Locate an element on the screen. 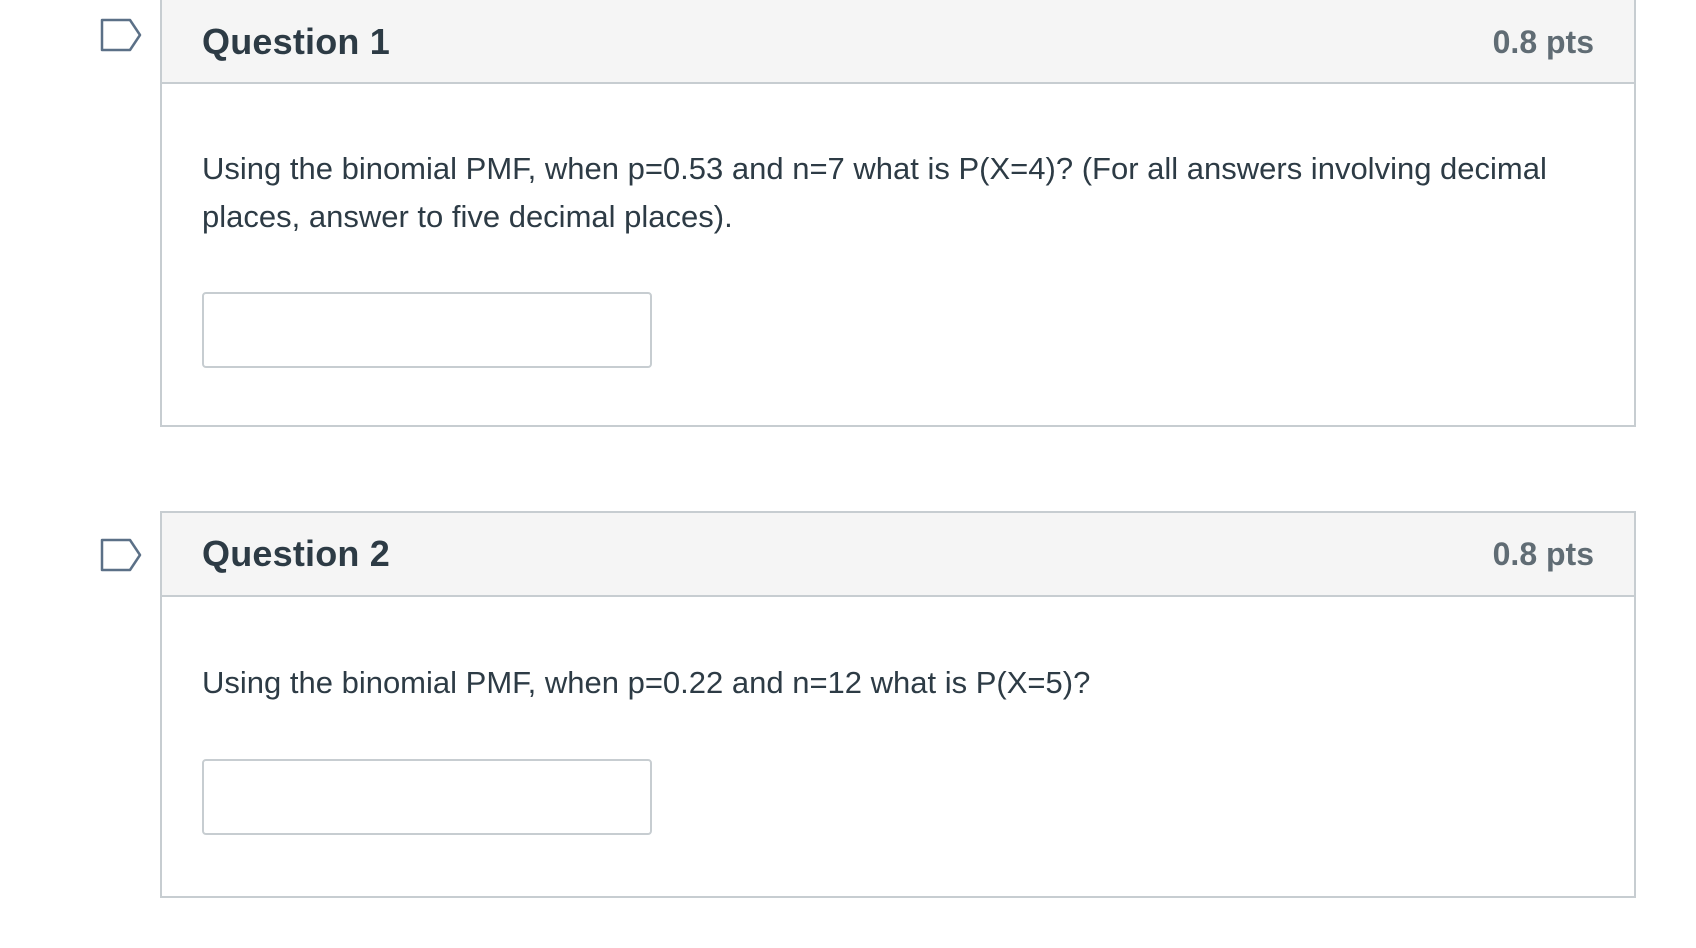 Image resolution: width=1696 pixels, height=948 pixels. question-header: Question 1 0.8 pts is located at coordinates (898, 42).